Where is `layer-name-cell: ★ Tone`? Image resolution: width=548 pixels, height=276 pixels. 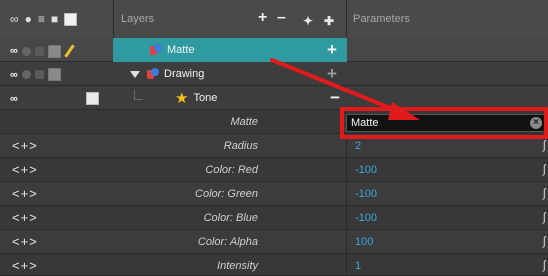 layer-name-cell: ★ Tone is located at coordinates (196, 98).